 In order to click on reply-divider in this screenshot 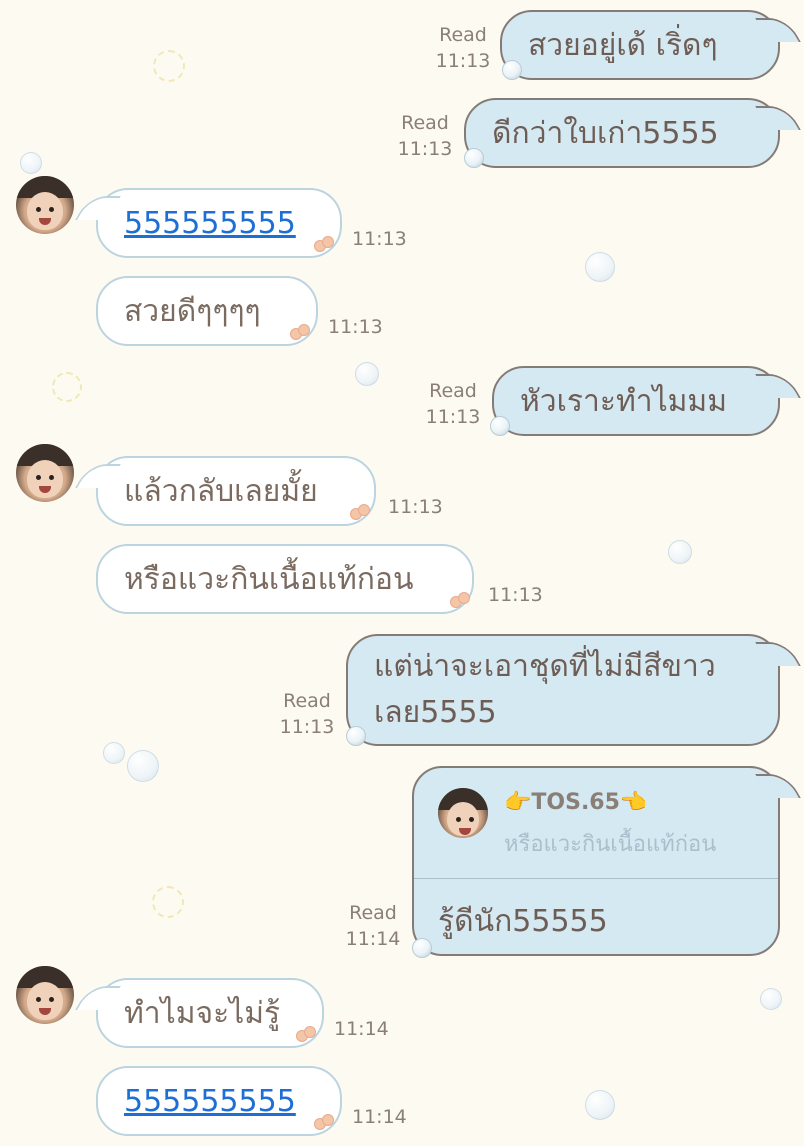, I will do `click(596, 878)`.